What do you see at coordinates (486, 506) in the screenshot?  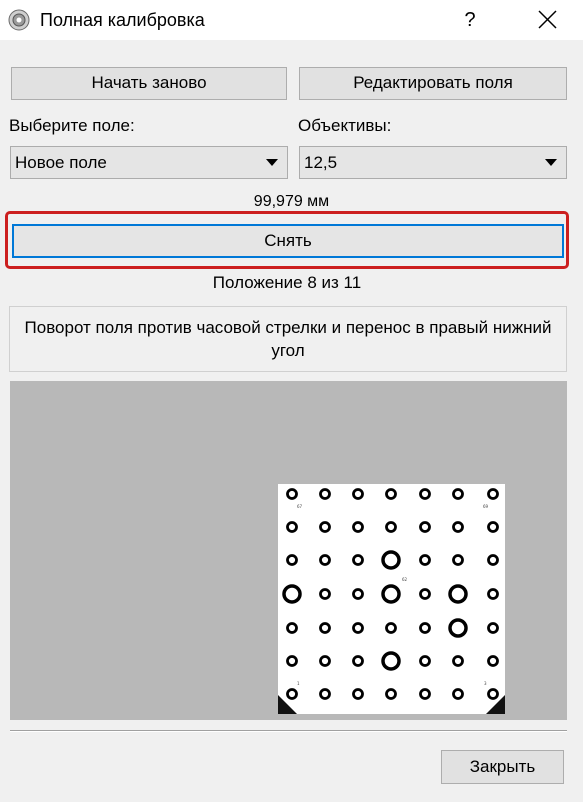 I see `svg-text: 69` at bounding box center [486, 506].